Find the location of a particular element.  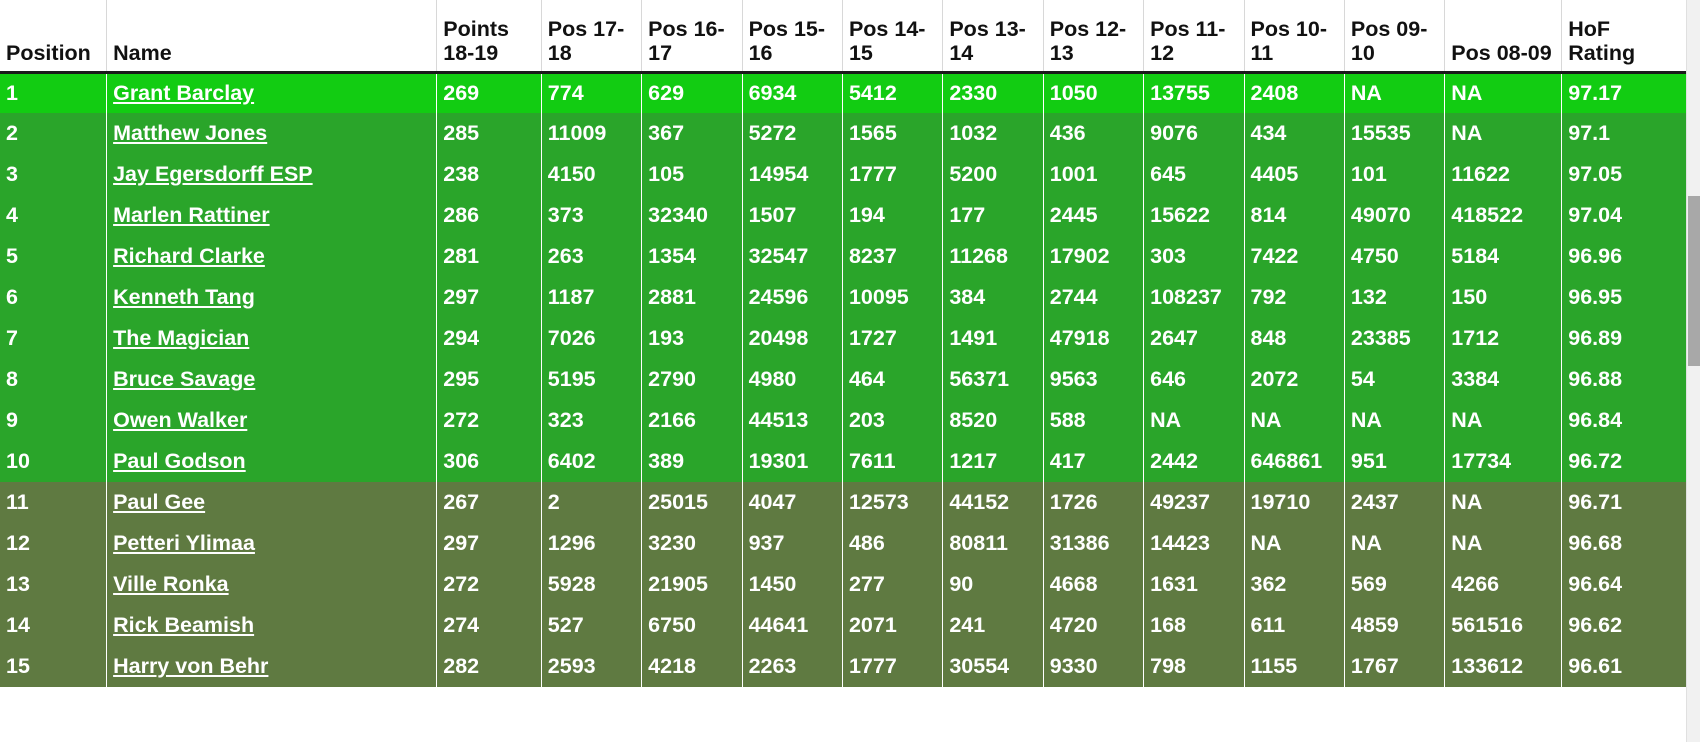

cell-pos1112: 15622 is located at coordinates (1194, 215).